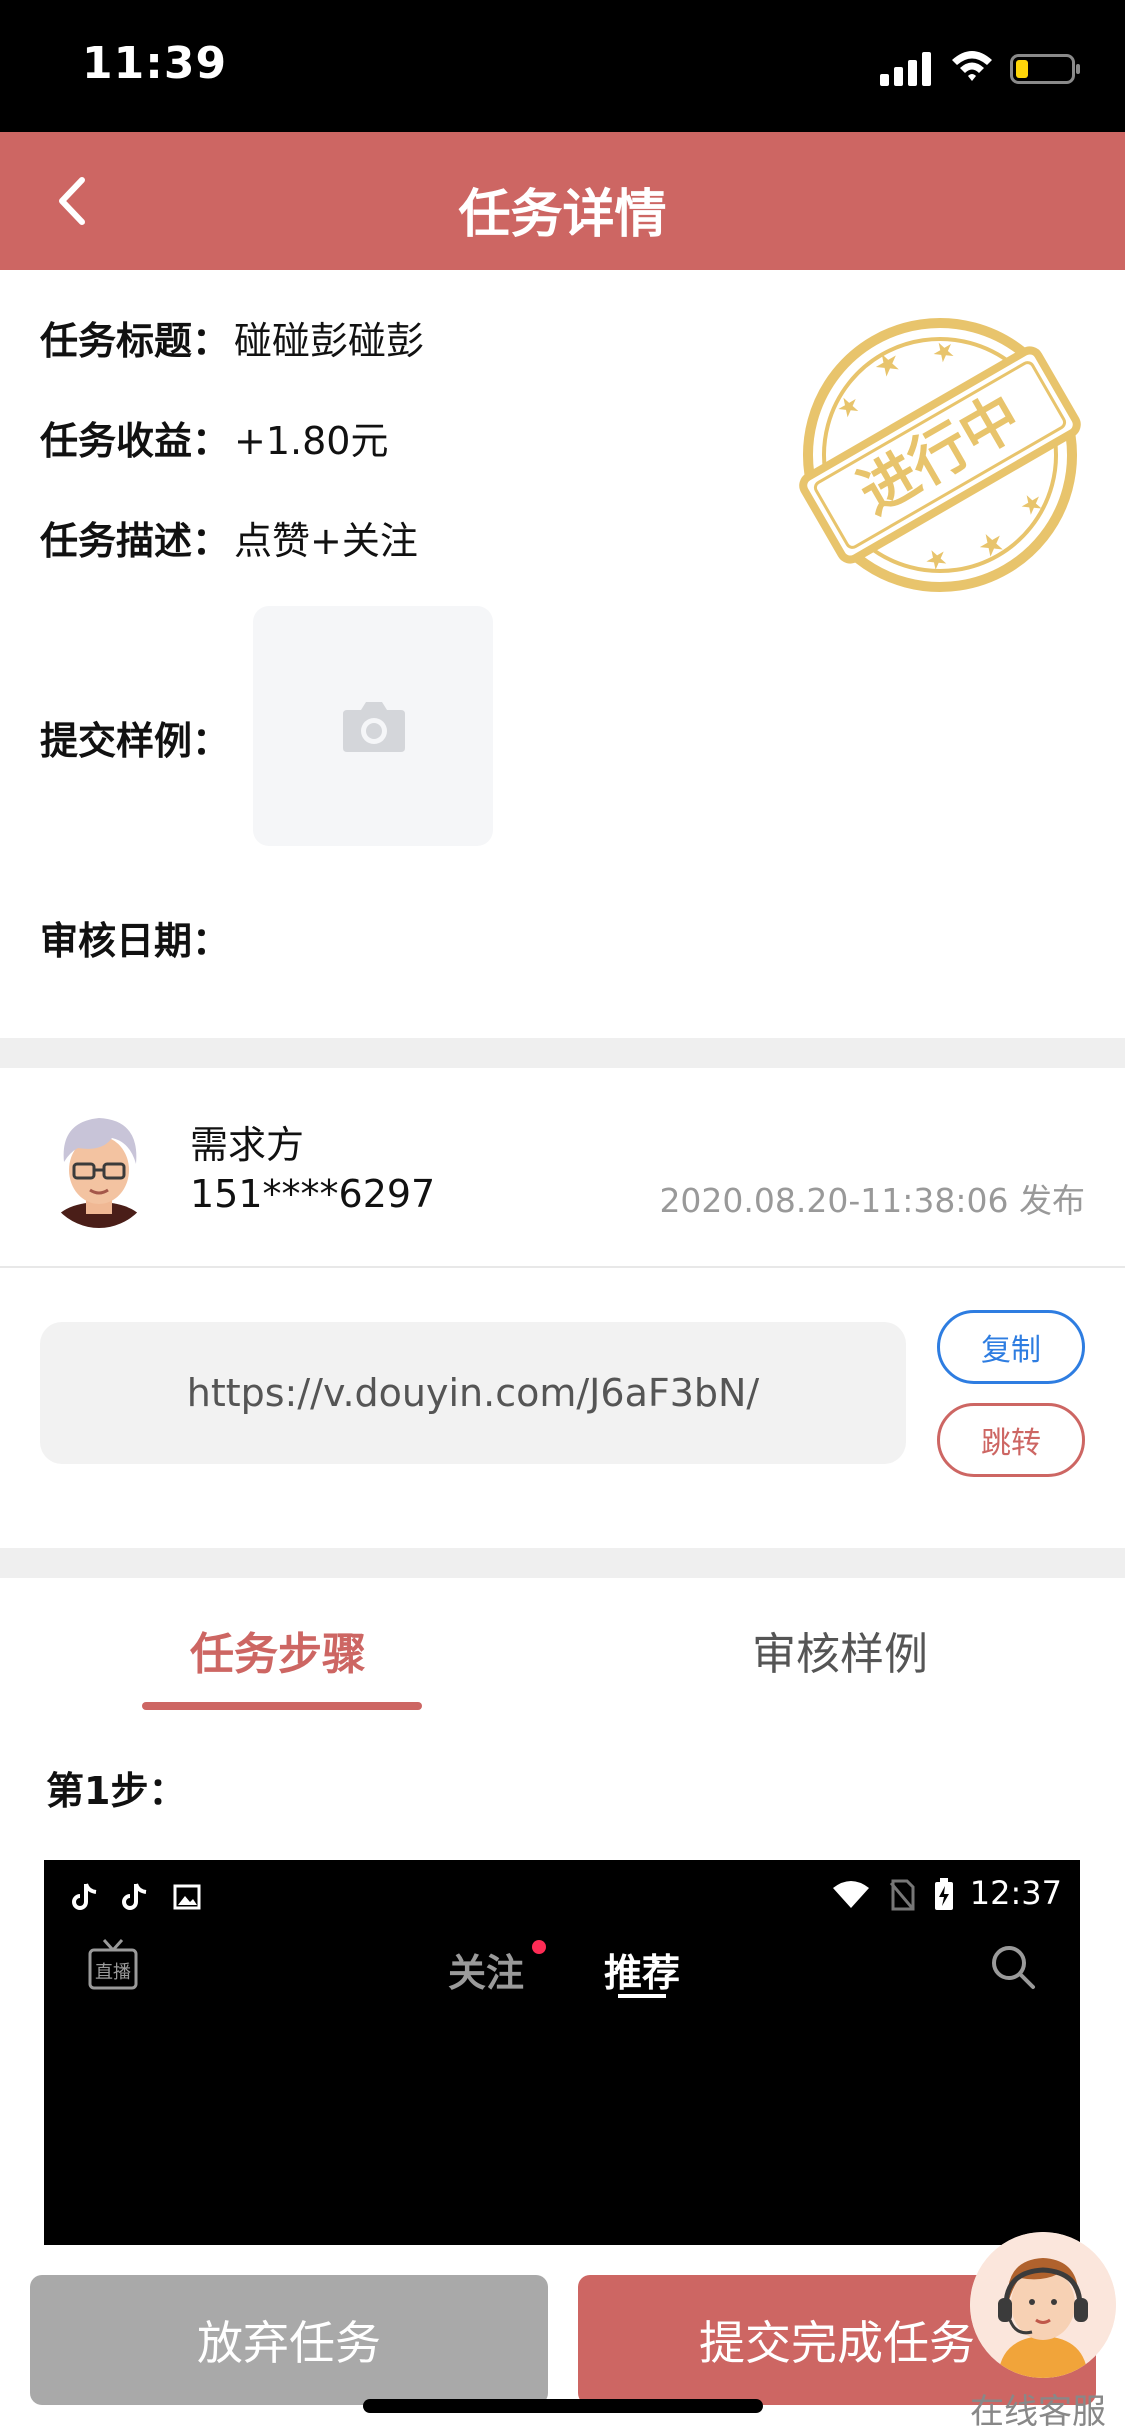 Image resolution: width=1125 pixels, height=2436 pixels. I want to click on live-tv-icon: 直播, so click(113, 1964).